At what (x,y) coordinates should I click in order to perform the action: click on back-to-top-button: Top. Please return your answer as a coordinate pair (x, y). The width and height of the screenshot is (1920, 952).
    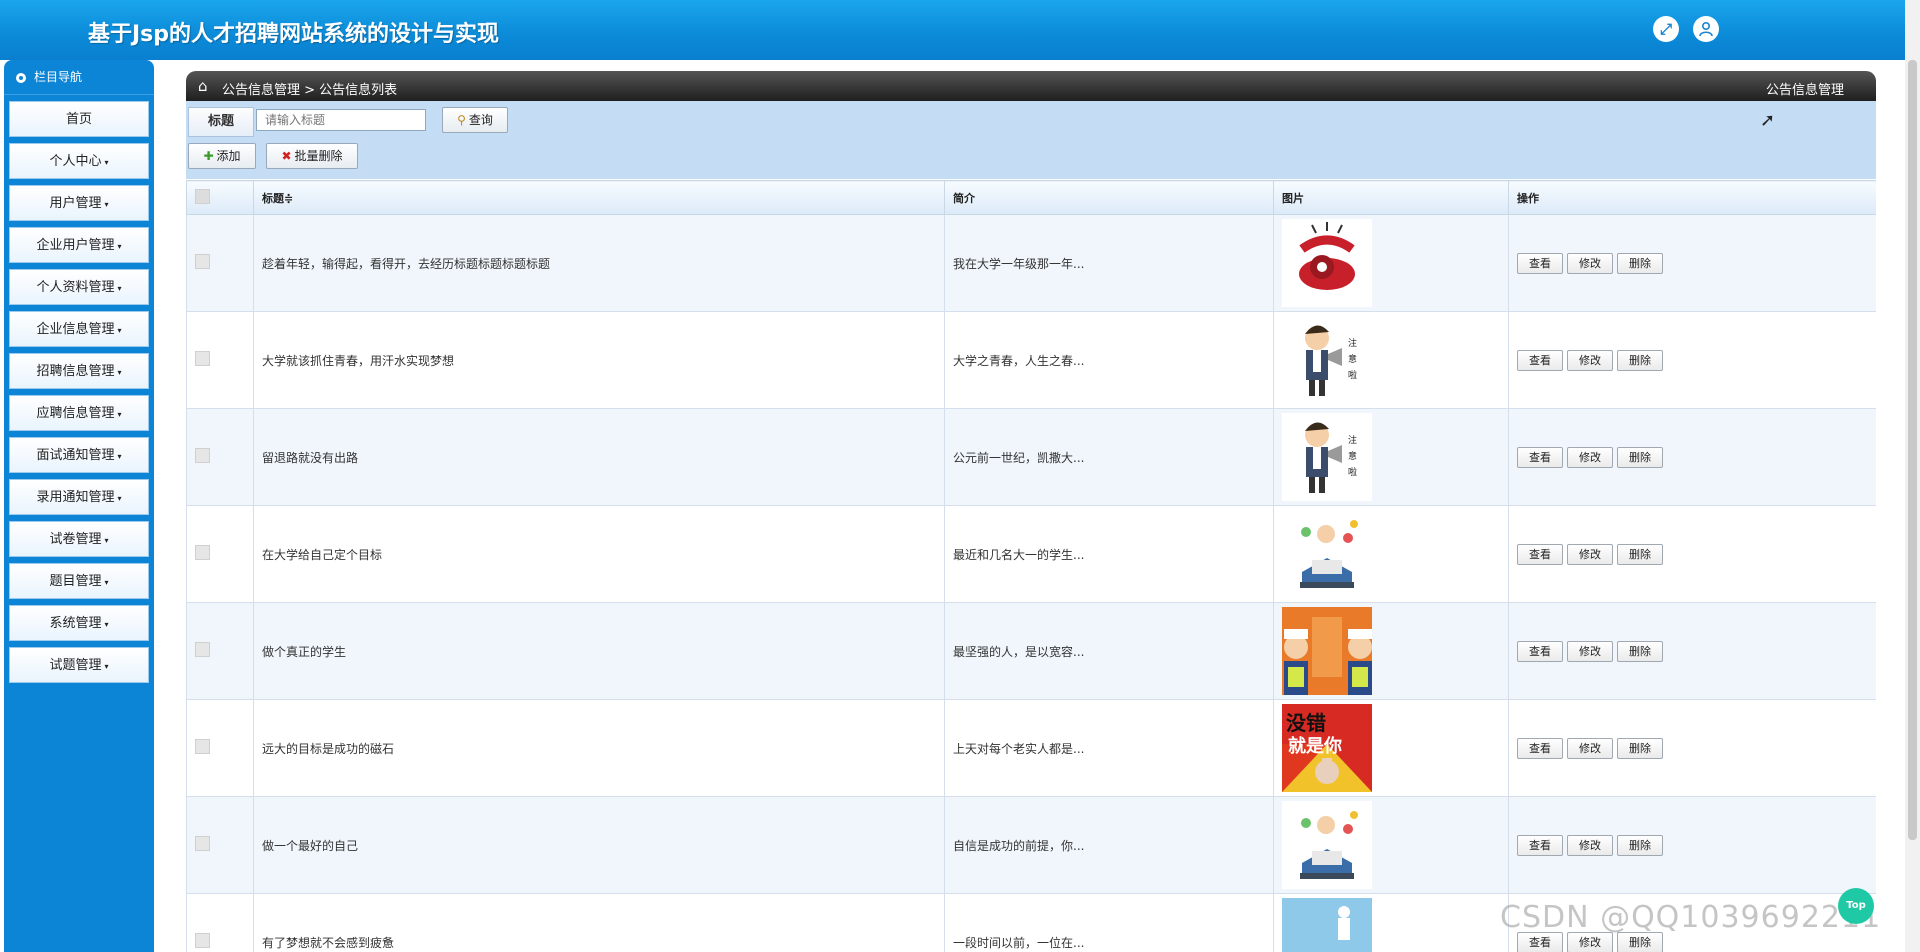
    Looking at the image, I should click on (1856, 906).